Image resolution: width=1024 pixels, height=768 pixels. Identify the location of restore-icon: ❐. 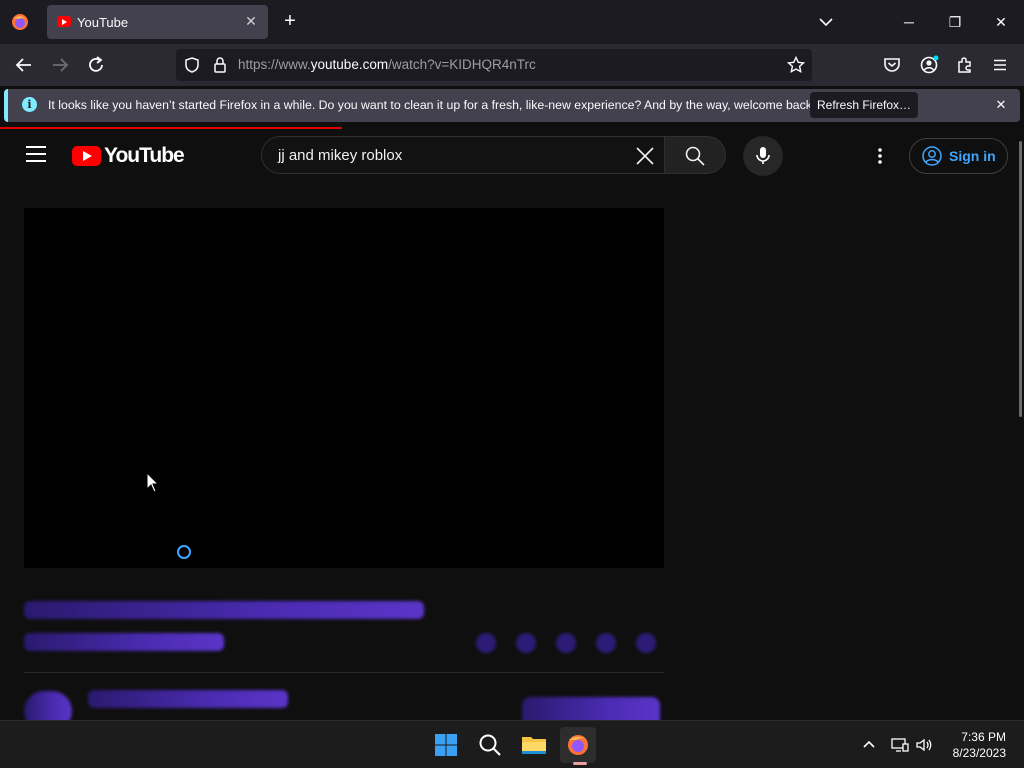
(955, 22).